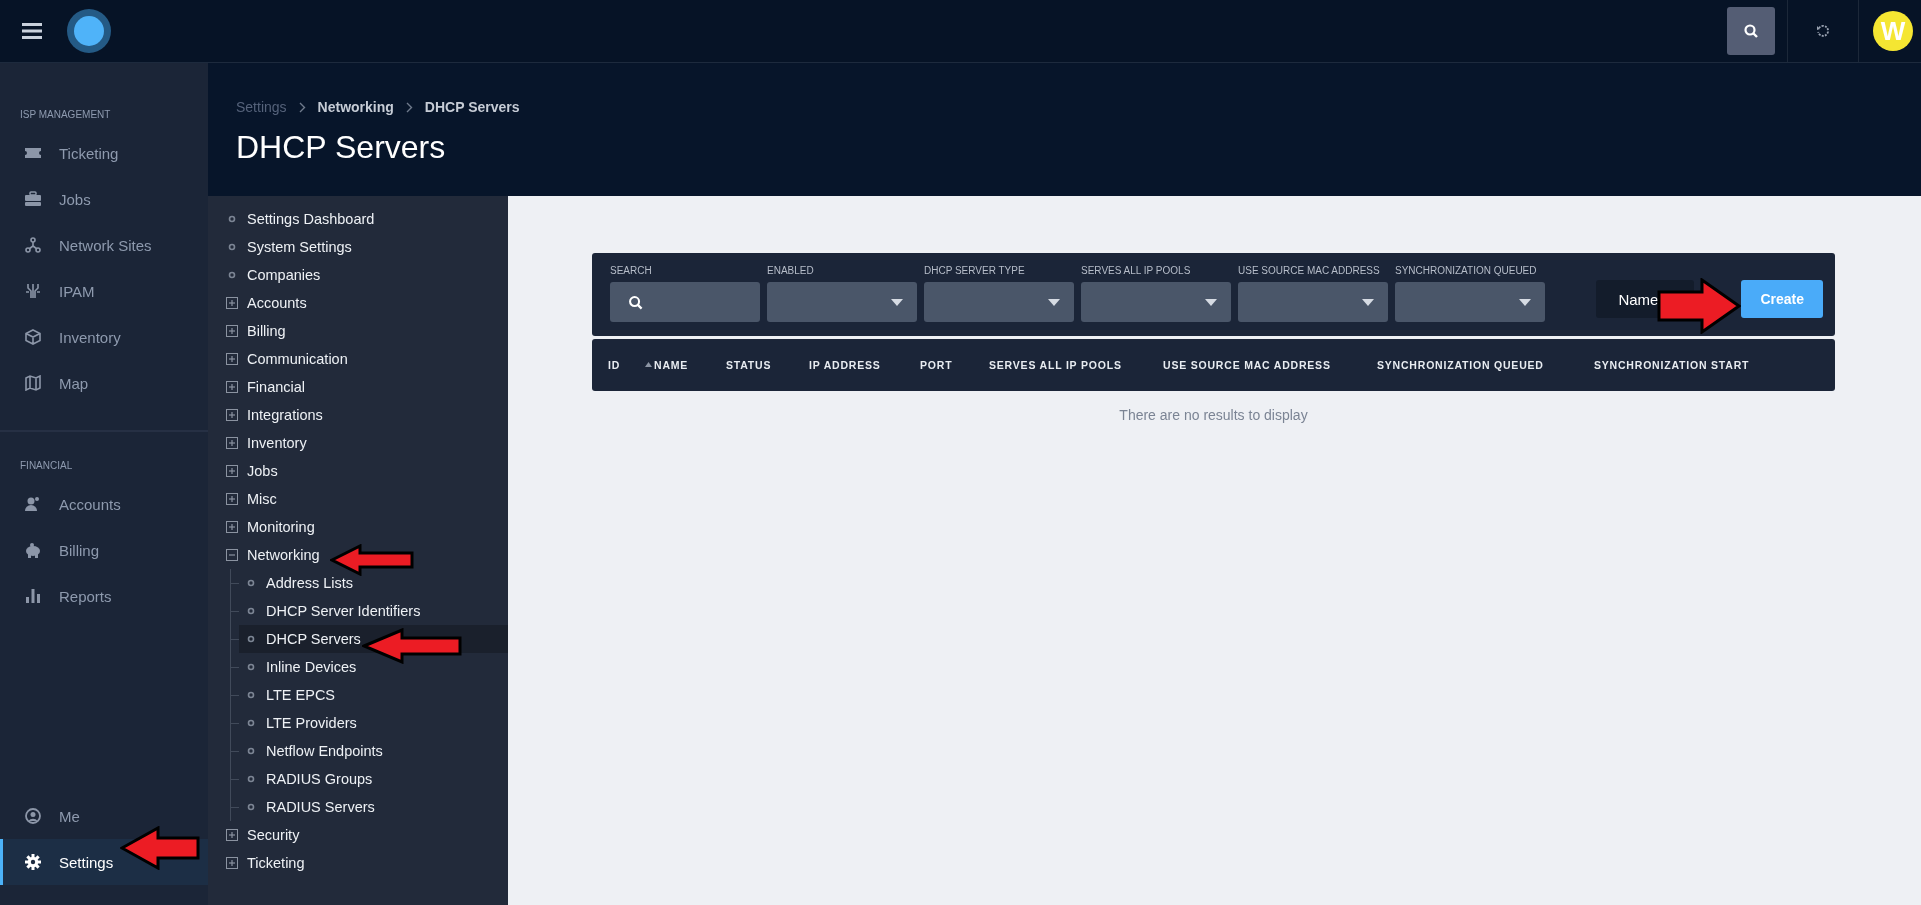 The image size is (1921, 905). What do you see at coordinates (33, 153) in the screenshot?
I see `ticket-icon` at bounding box center [33, 153].